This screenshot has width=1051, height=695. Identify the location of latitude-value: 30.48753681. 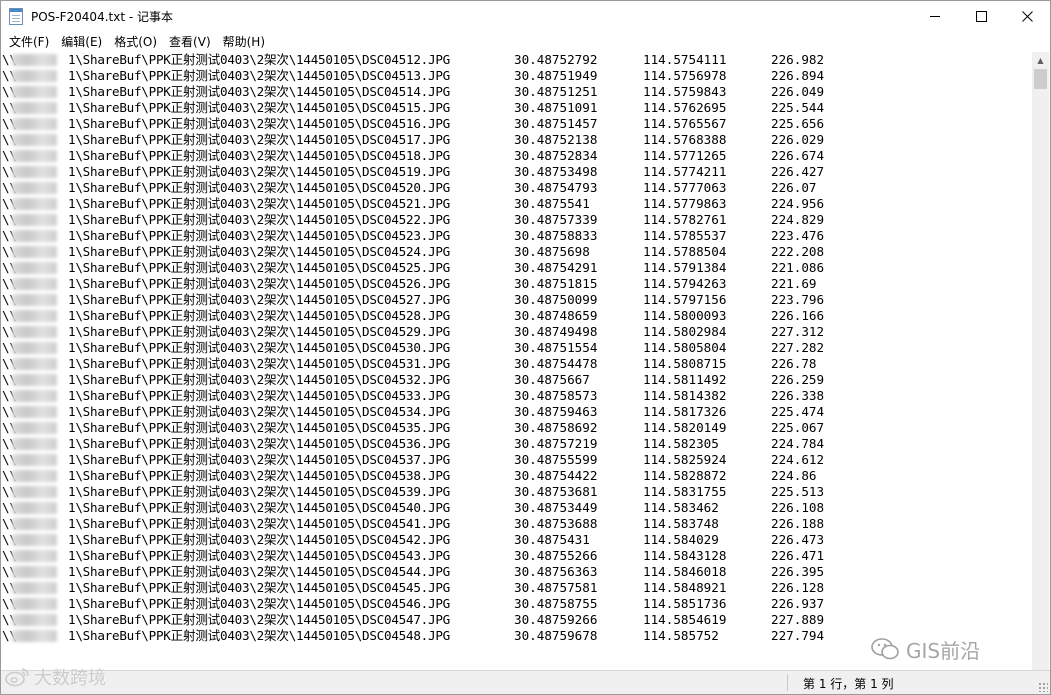
(556, 491).